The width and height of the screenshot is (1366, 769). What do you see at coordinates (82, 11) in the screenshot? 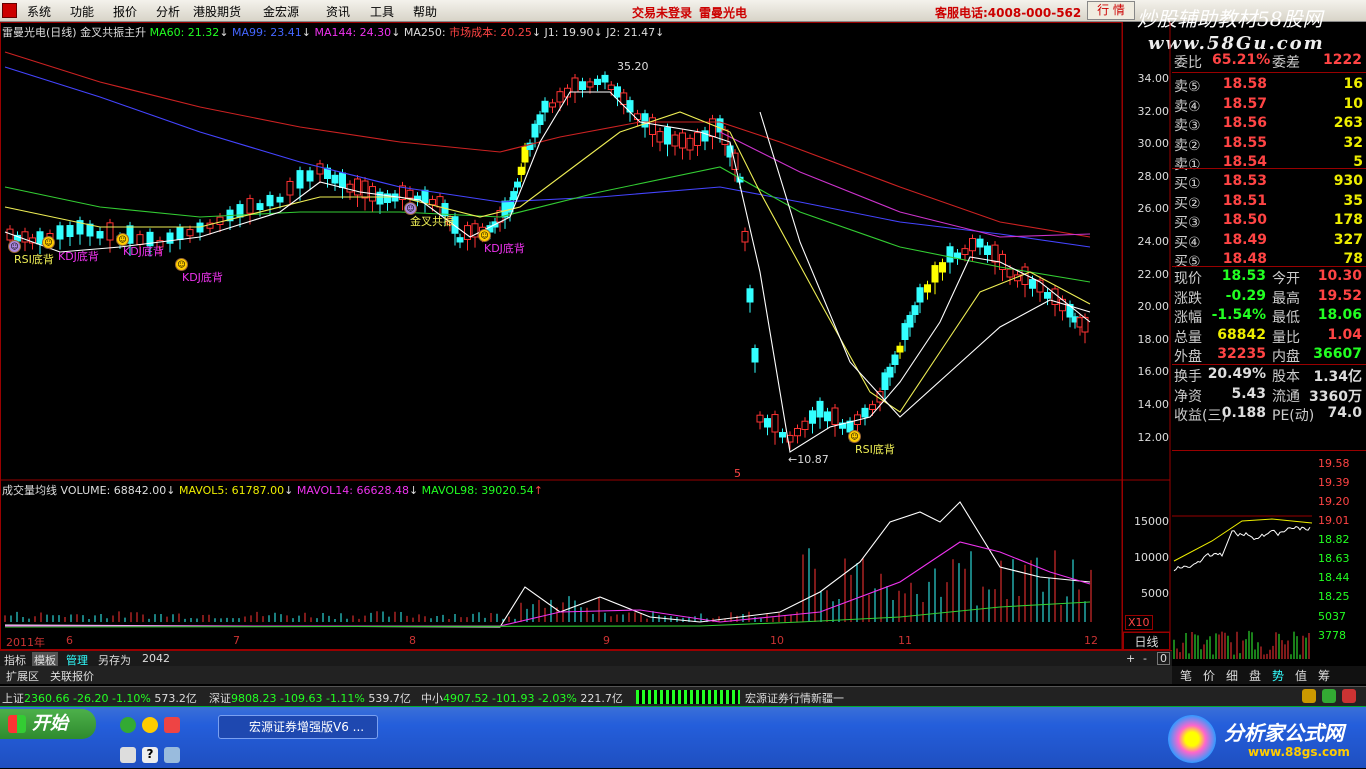
I see `menu-function: 功能` at bounding box center [82, 11].